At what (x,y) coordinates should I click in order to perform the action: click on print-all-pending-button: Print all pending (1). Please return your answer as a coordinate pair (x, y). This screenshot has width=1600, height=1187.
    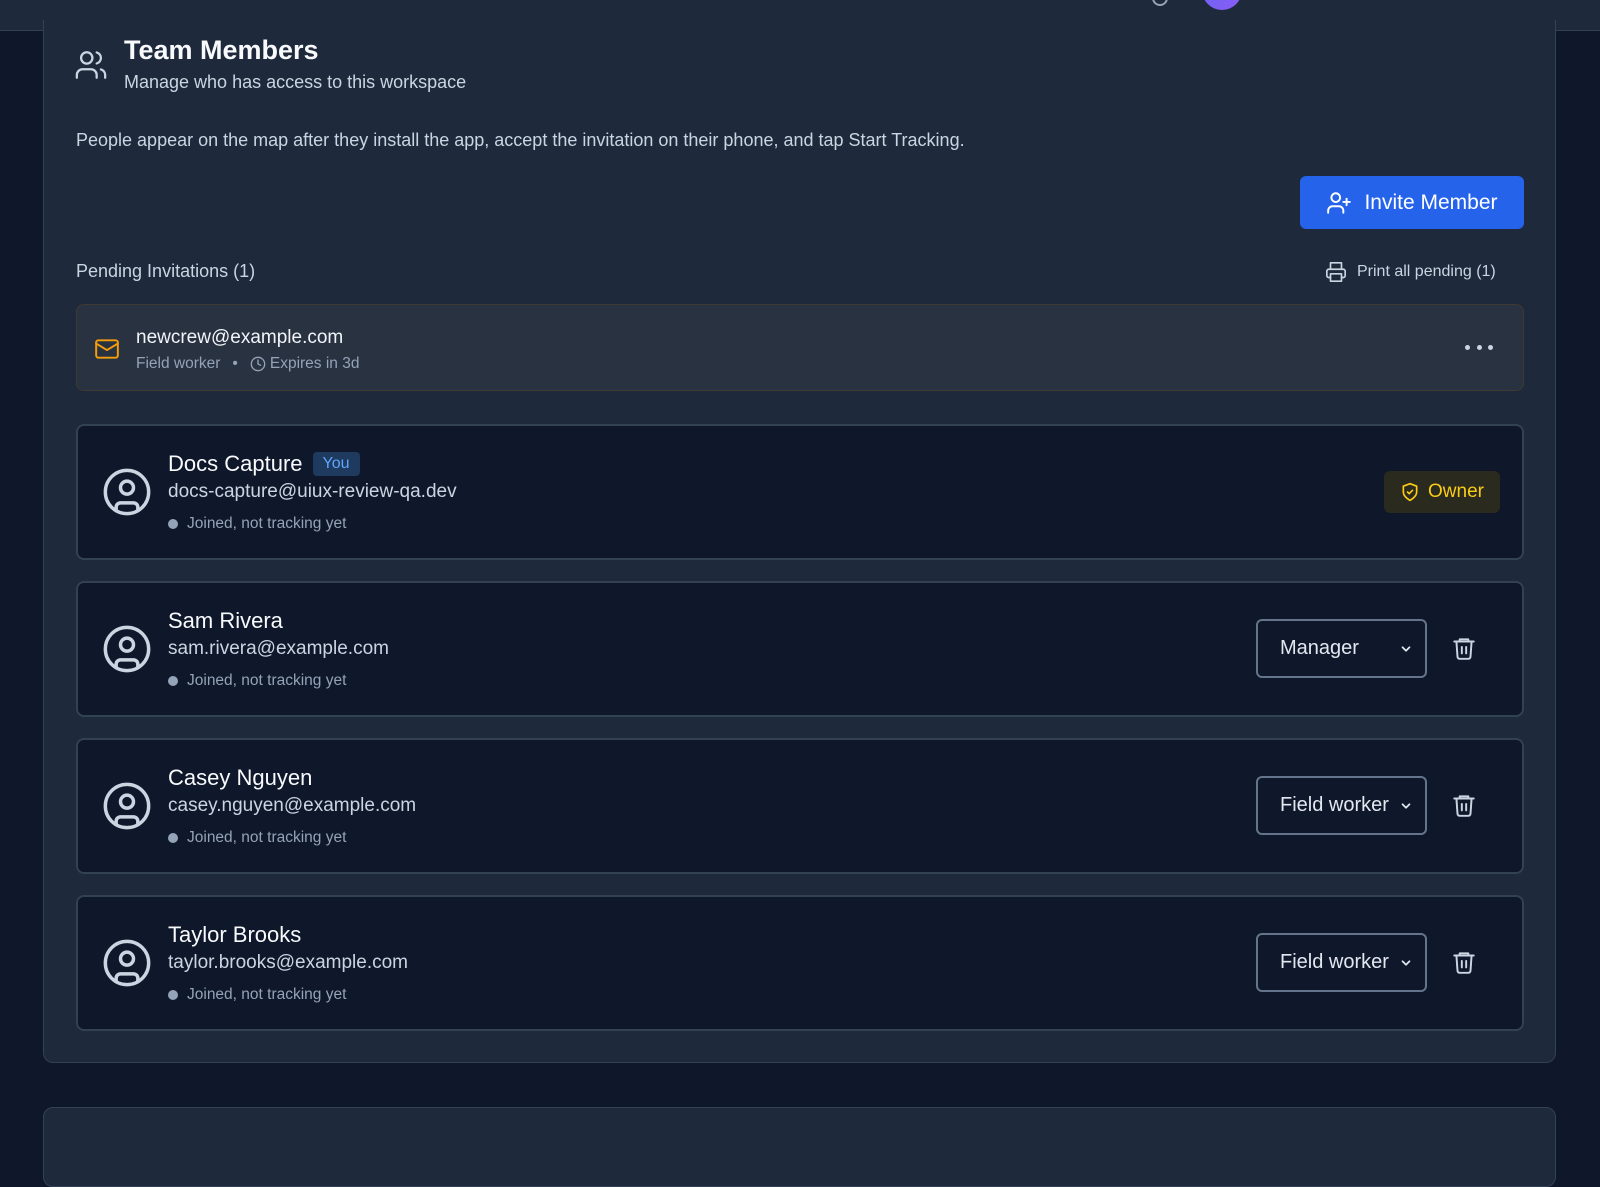
    Looking at the image, I should click on (1410, 272).